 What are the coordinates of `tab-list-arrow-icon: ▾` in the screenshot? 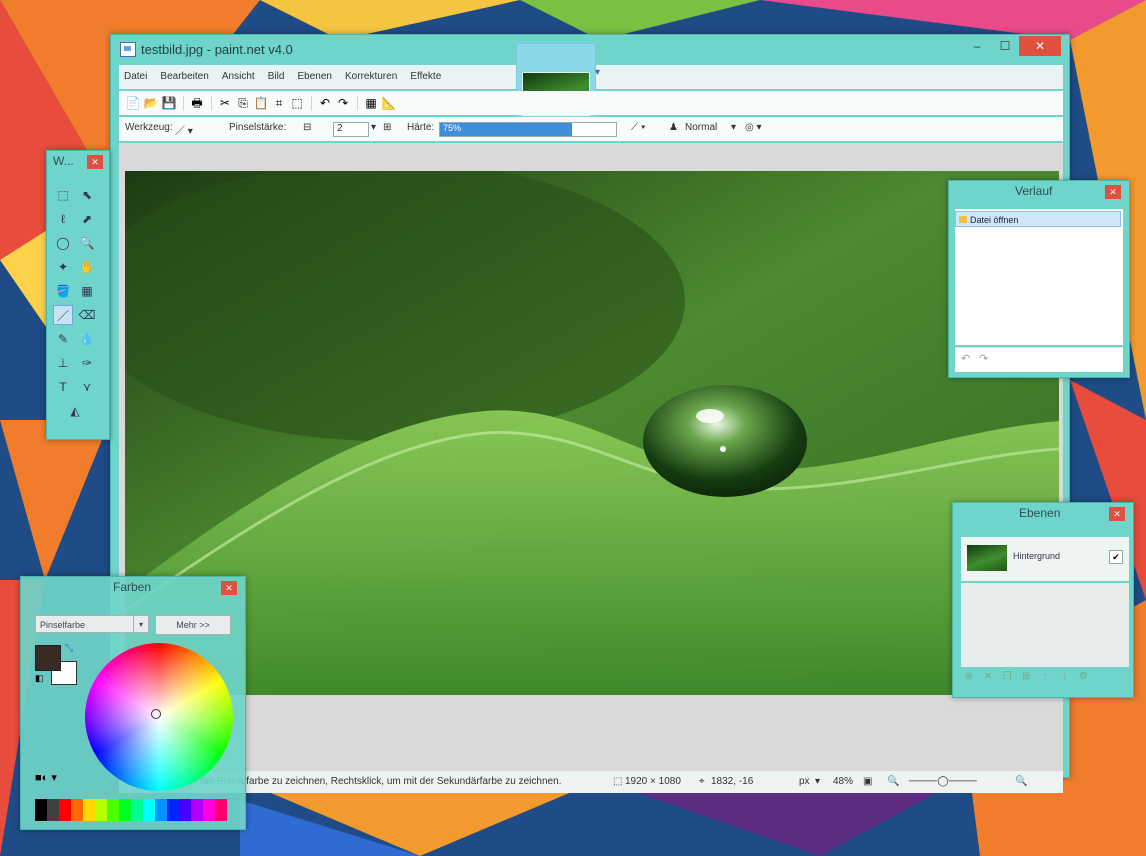 It's located at (597, 72).